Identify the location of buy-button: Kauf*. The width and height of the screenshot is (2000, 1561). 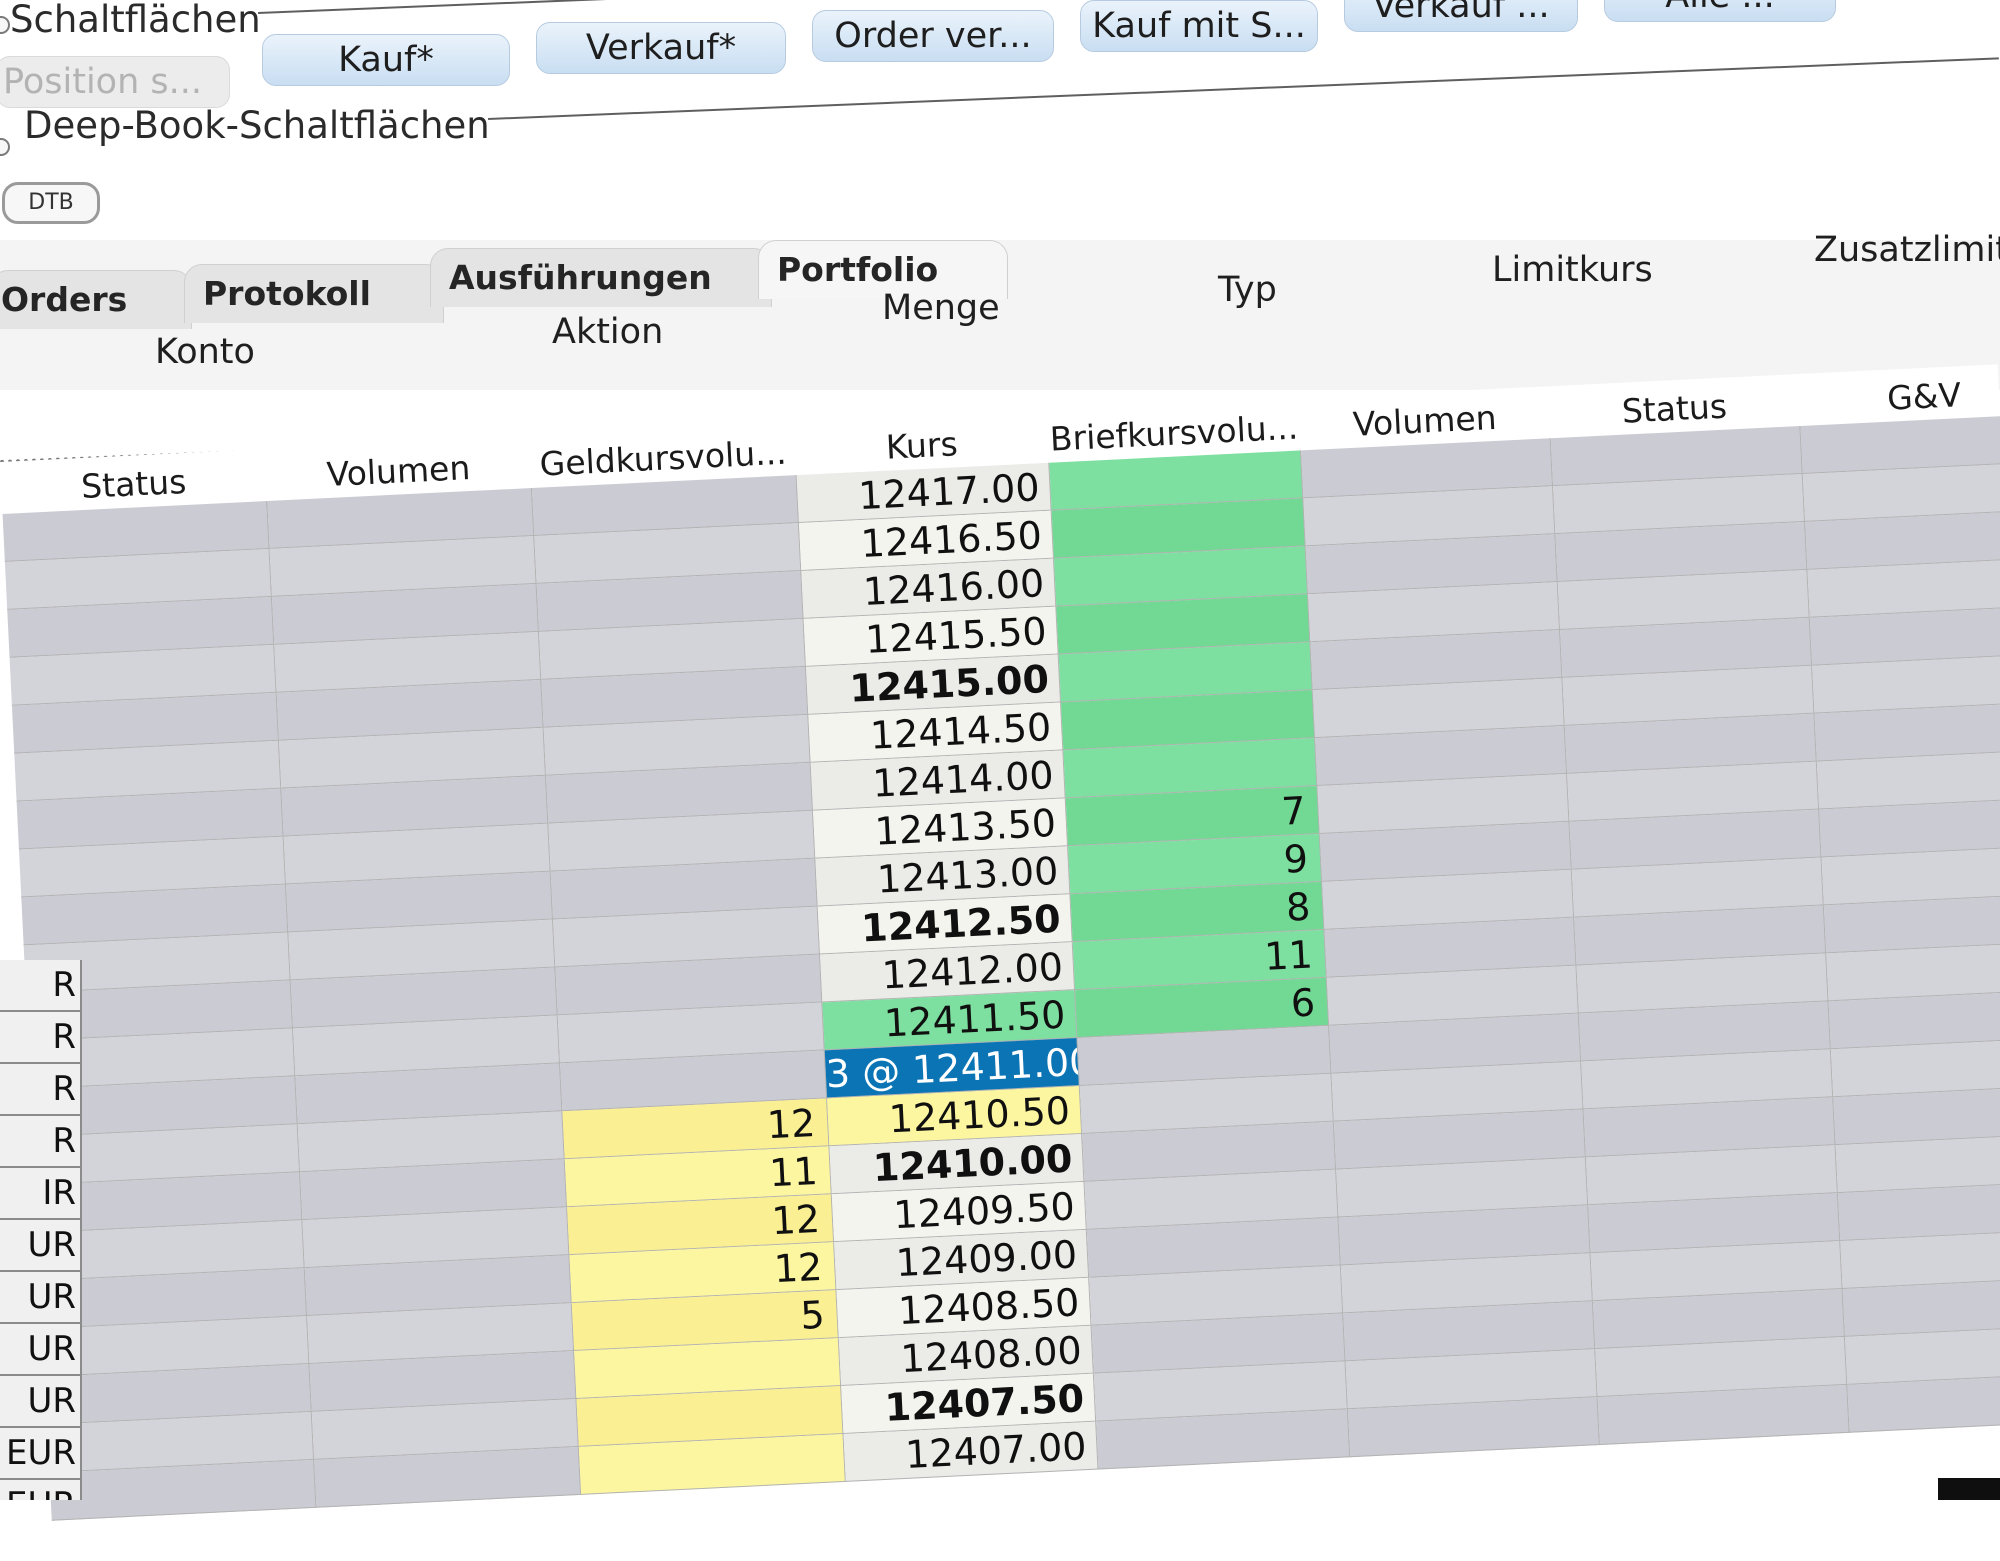
(386, 60).